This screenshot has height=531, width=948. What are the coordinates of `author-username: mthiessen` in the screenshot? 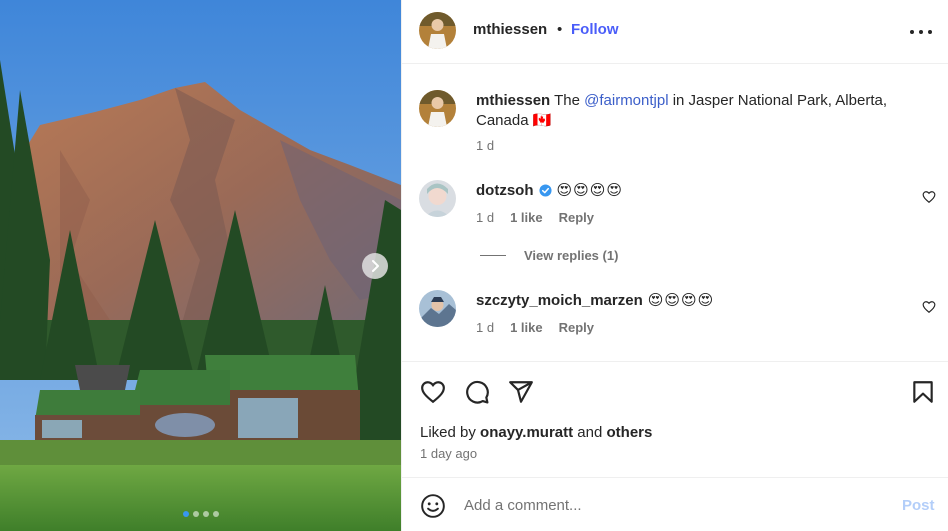 It's located at (510, 29).